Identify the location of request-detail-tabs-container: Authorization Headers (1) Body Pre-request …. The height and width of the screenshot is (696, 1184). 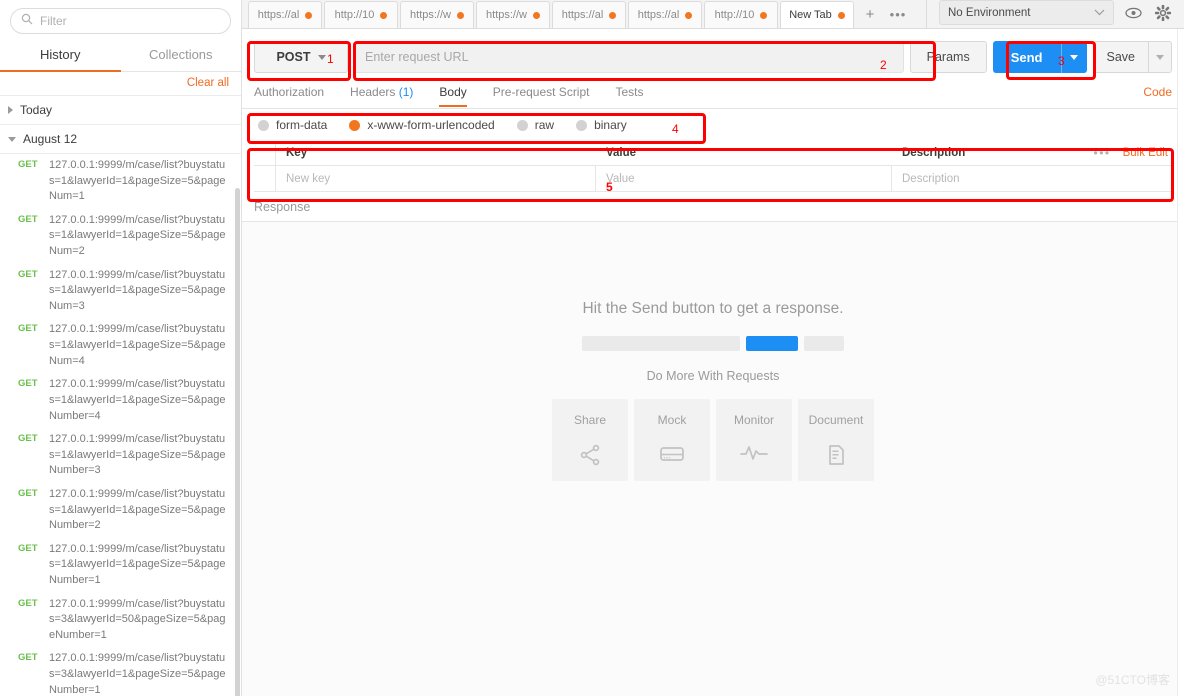
(462, 96).